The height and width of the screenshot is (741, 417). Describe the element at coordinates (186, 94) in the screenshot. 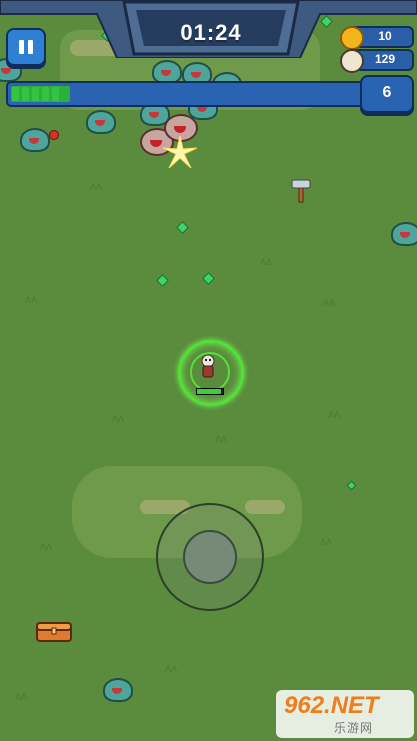

I see `experience-bar` at that location.